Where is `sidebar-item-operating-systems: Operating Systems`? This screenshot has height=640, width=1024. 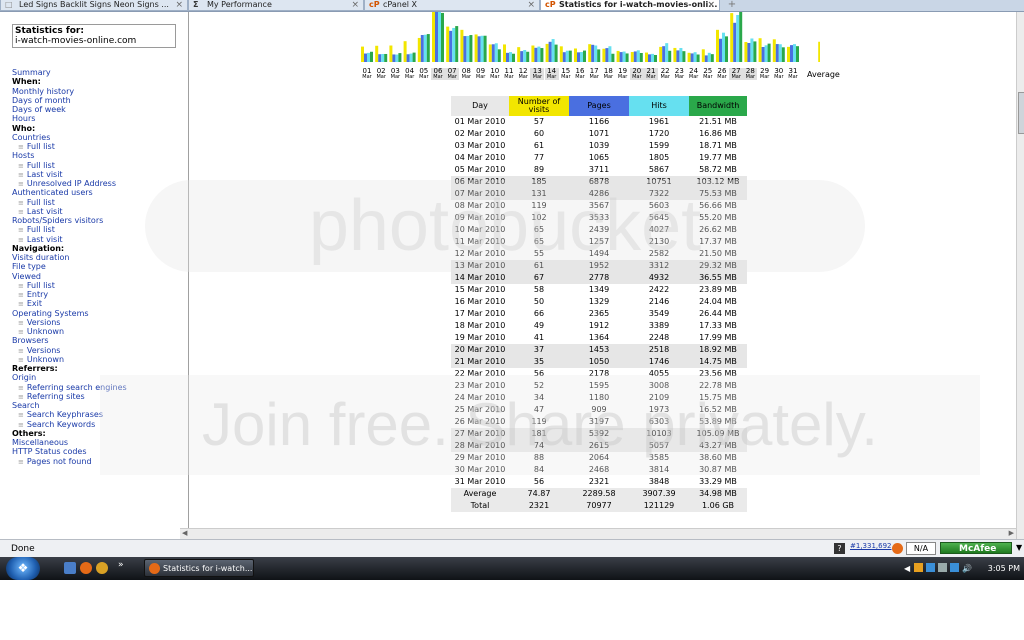
sidebar-item-operating-systems: Operating Systems is located at coordinates (98, 313).